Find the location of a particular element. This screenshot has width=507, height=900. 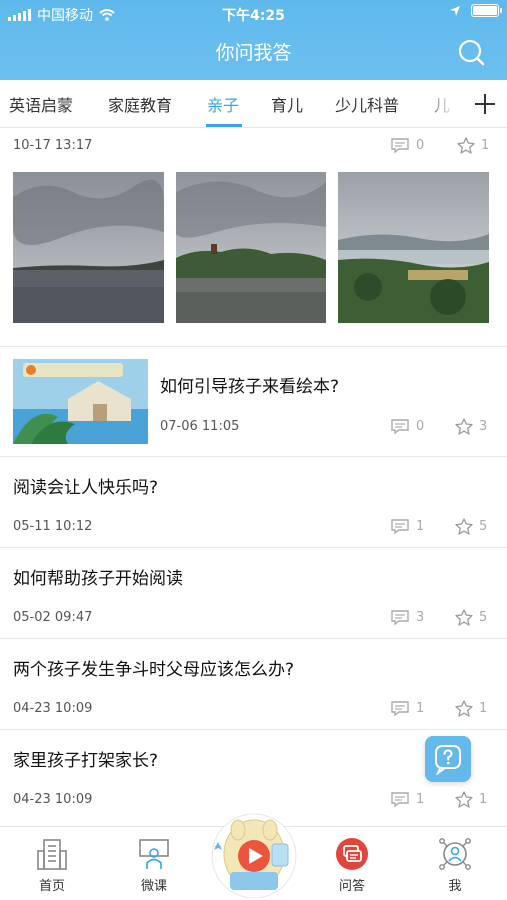

nav-qa: 问答 is located at coordinates (352, 865).